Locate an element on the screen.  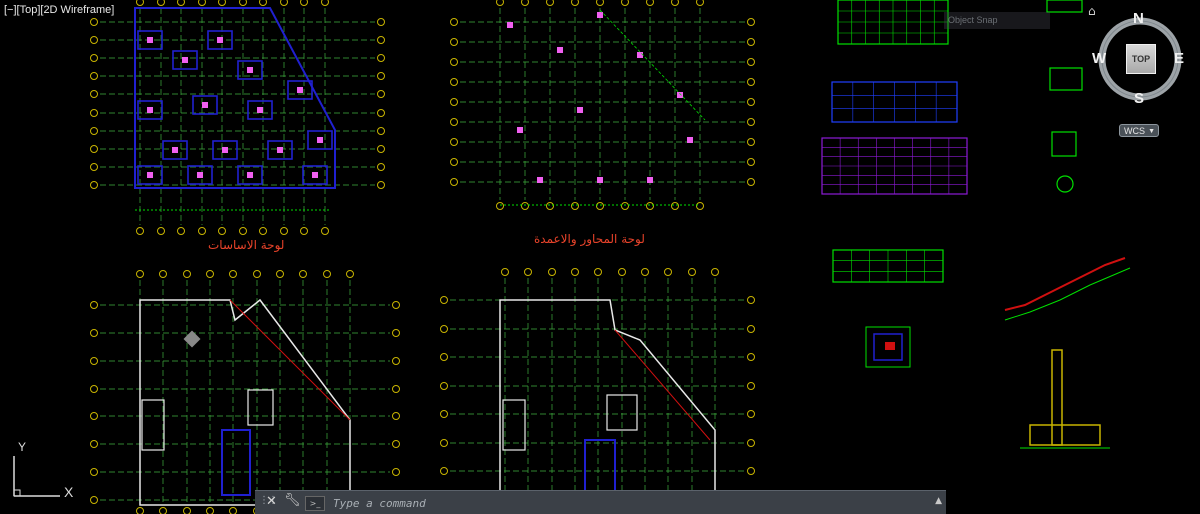
viewport-controls-label: [−][Top][2D Wireframe] is located at coordinates (59, 10).